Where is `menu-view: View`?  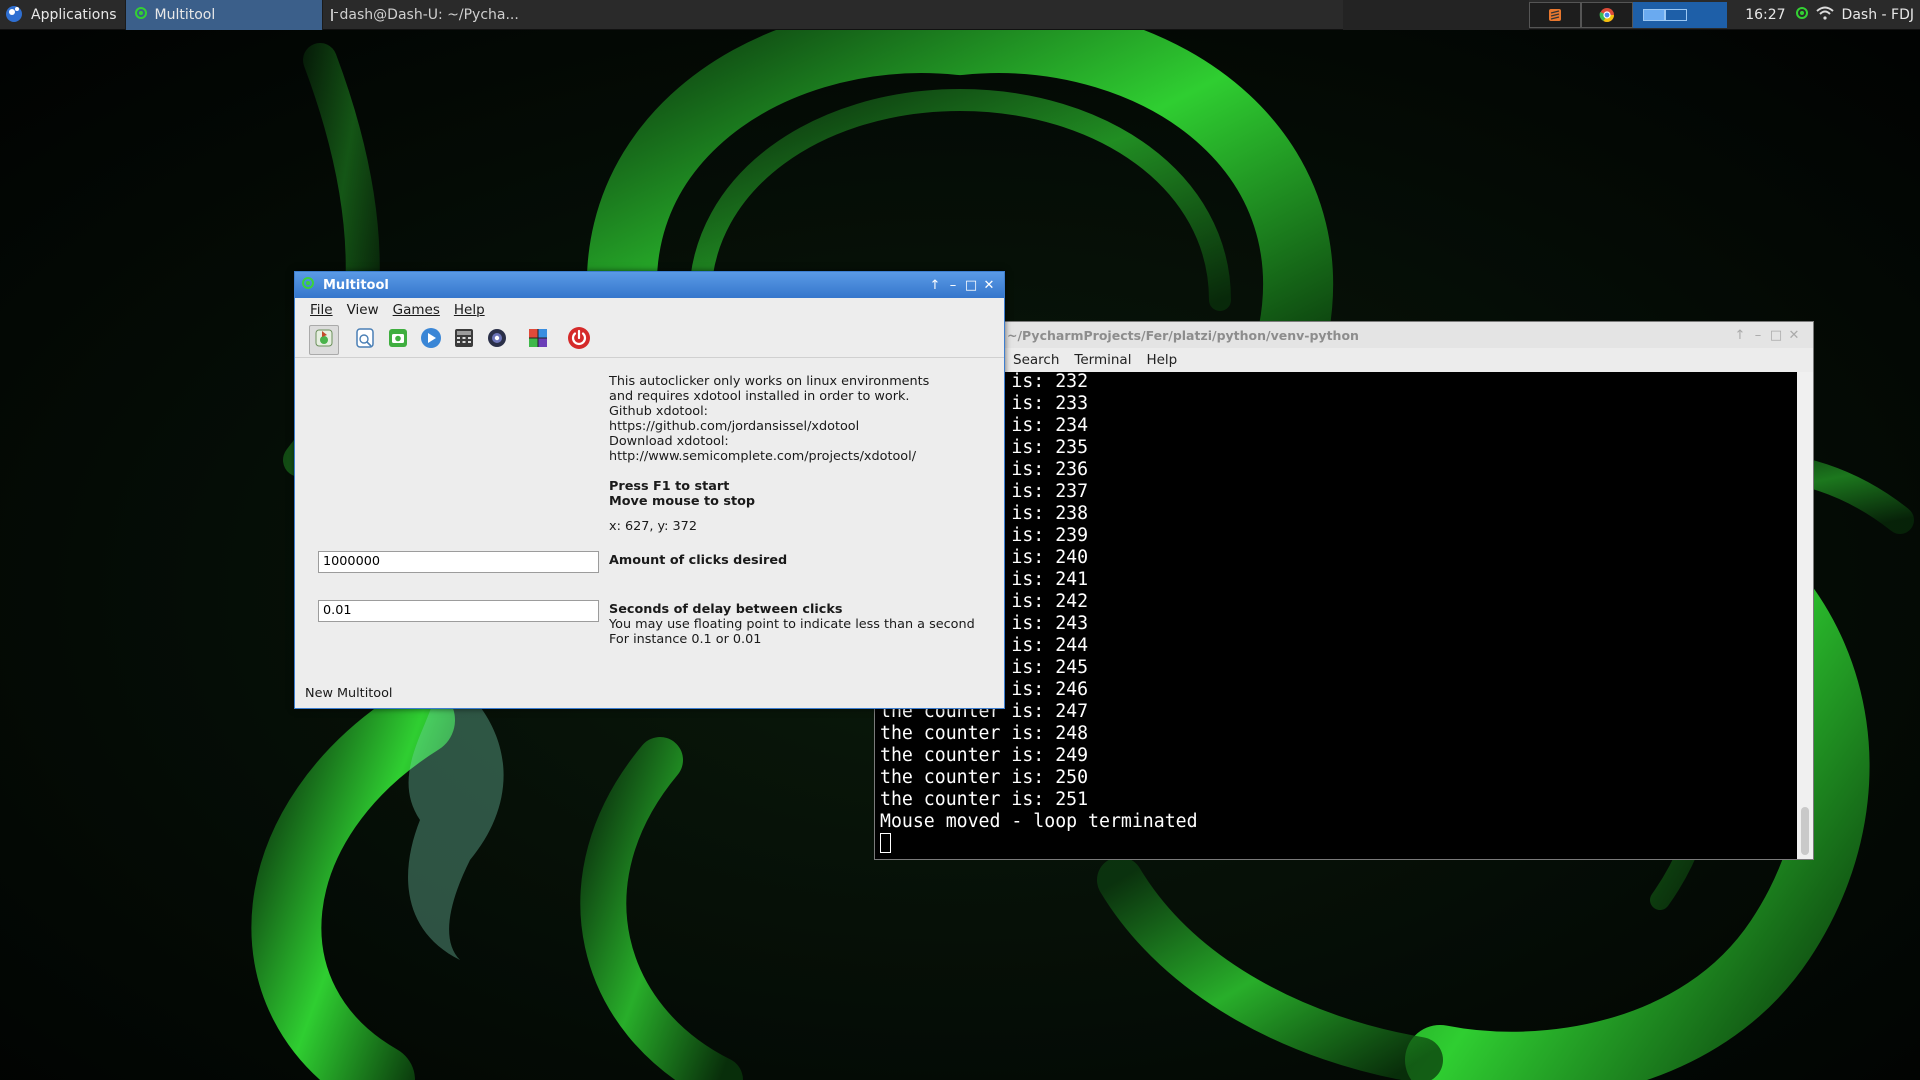 menu-view: View is located at coordinates (364, 310).